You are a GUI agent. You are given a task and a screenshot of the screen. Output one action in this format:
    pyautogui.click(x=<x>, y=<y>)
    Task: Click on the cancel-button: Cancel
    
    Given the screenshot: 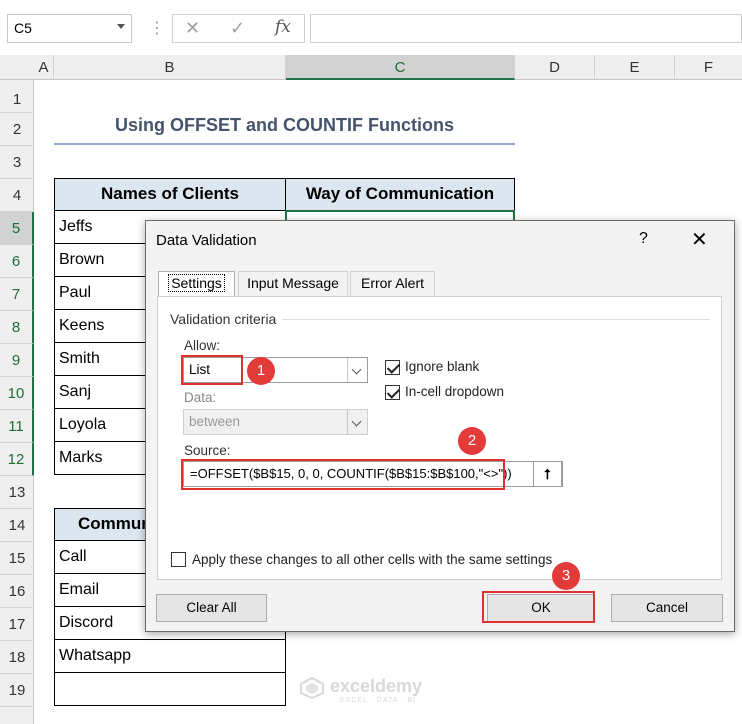 What is the action you would take?
    pyautogui.click(x=667, y=608)
    